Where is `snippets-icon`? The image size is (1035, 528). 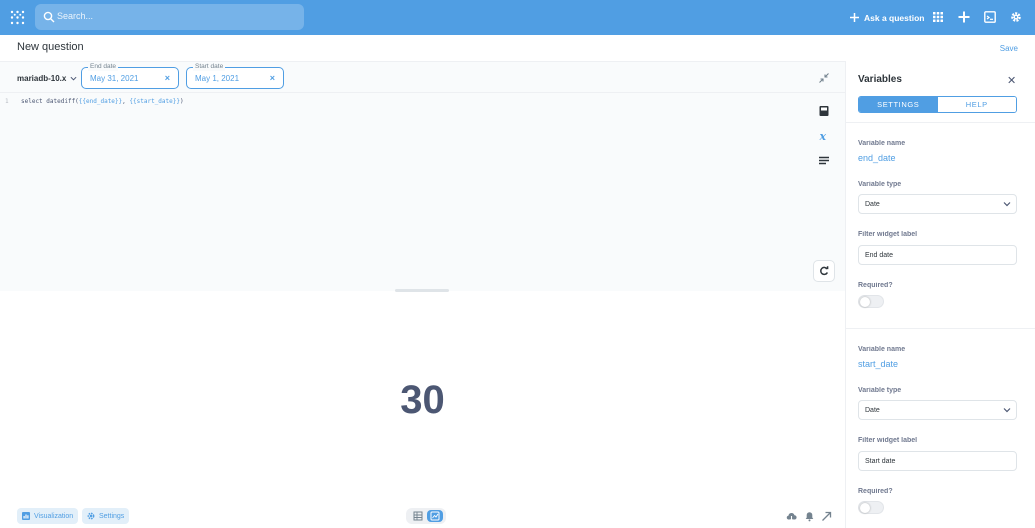 snippets-icon is located at coordinates (824, 161).